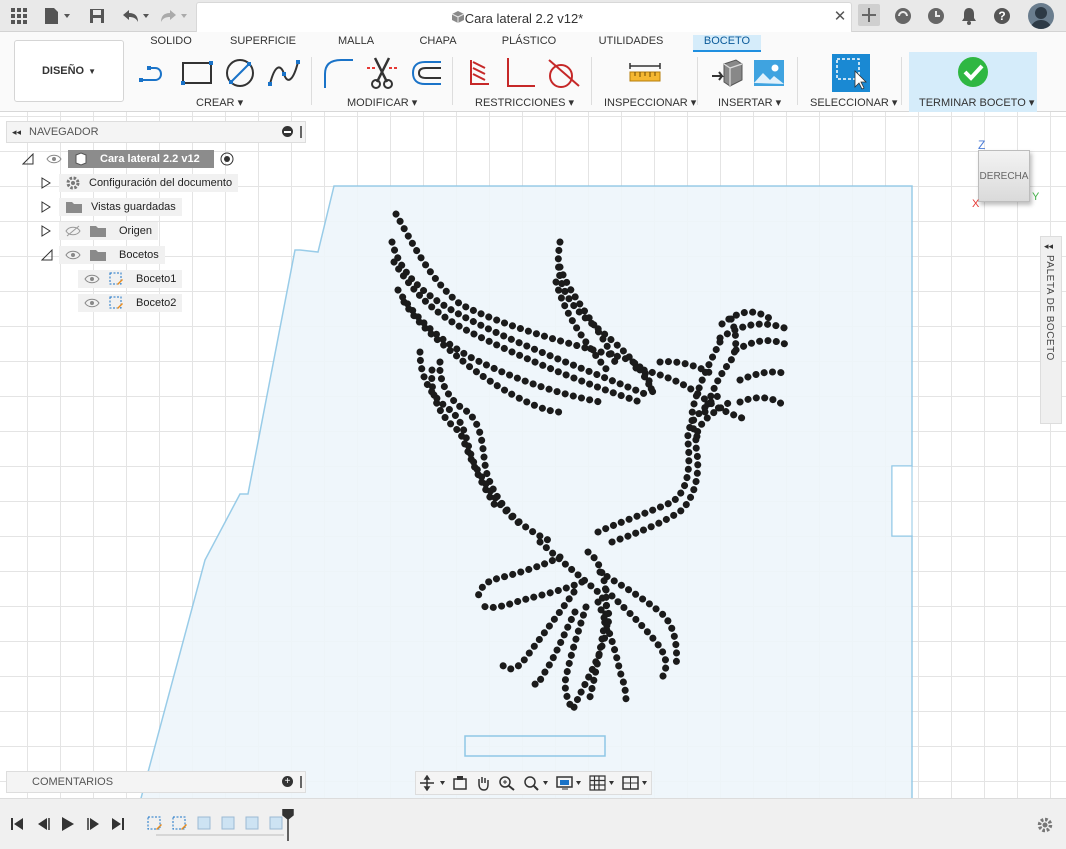 The height and width of the screenshot is (849, 1066). Describe the element at coordinates (727, 73) in the screenshot. I see `insert-dxf-button` at that location.